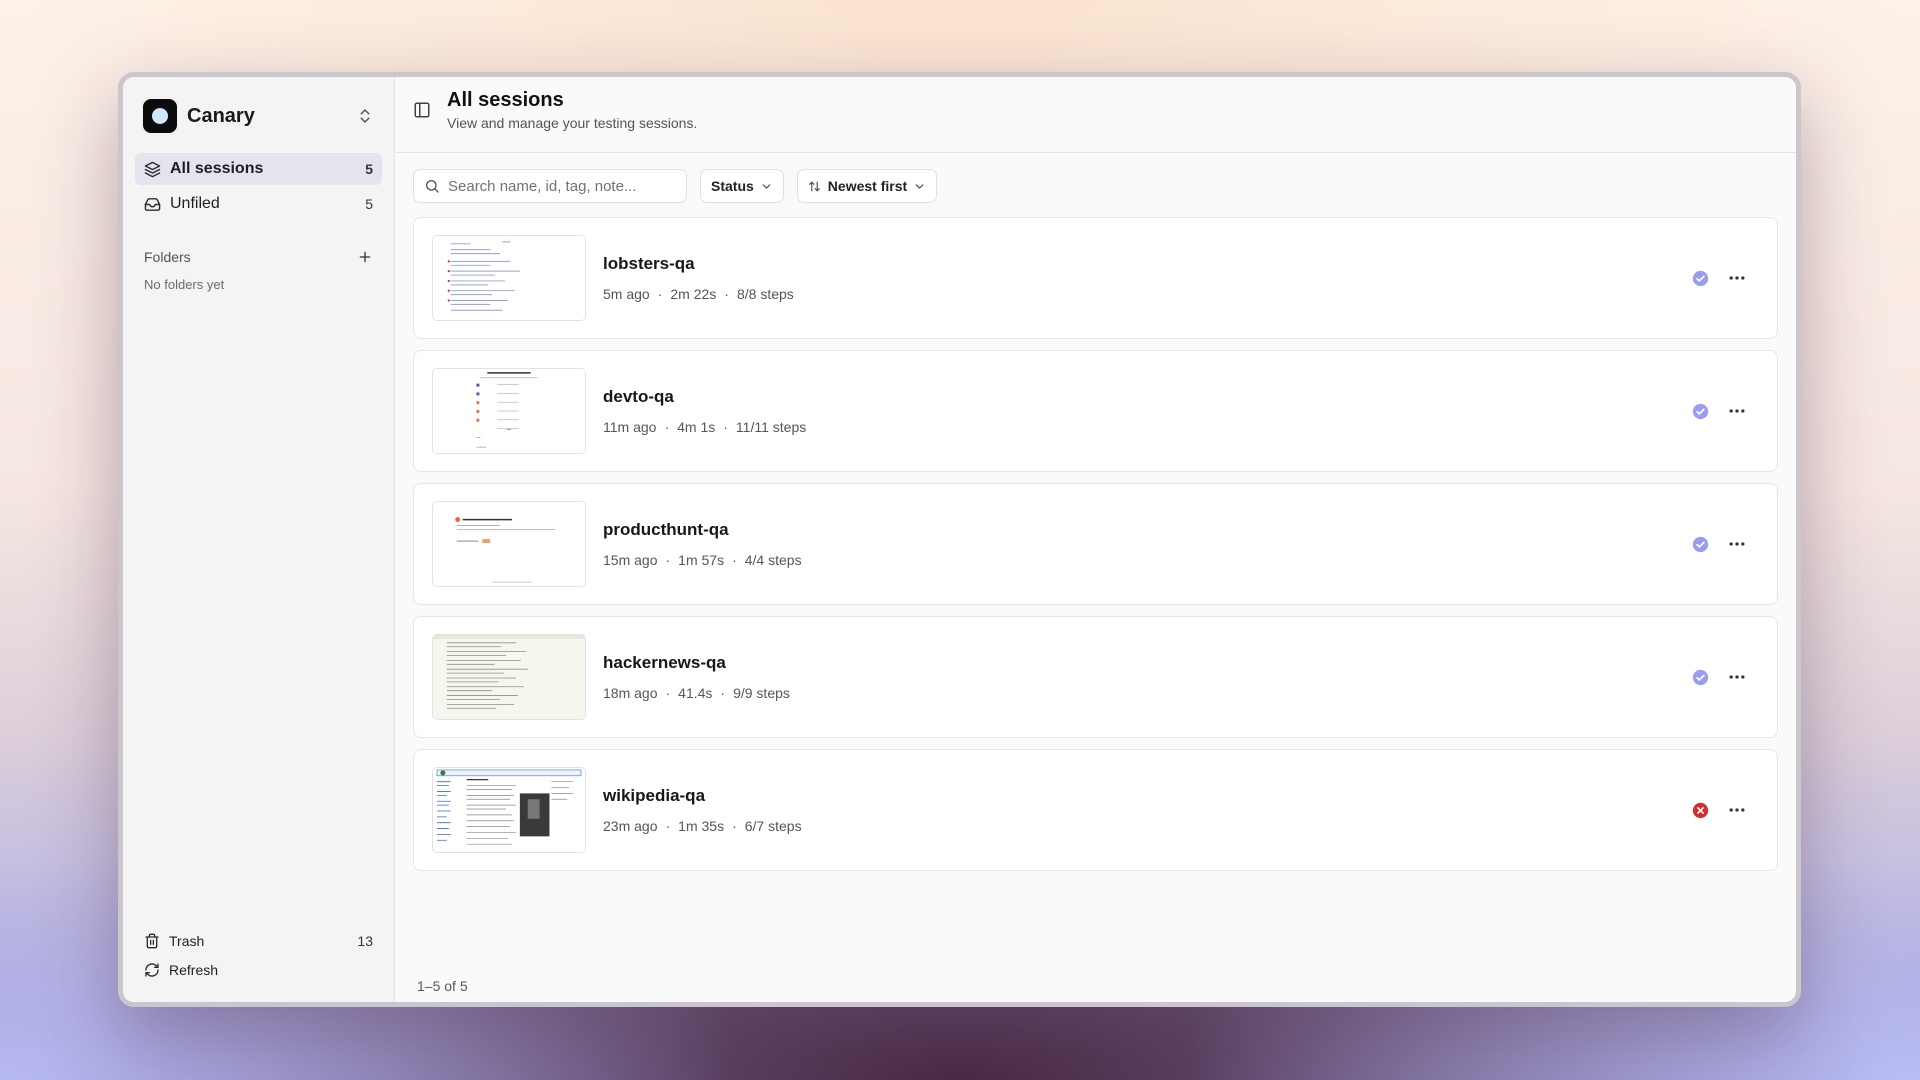 The image size is (1920, 1080). I want to click on session-age: 15m ago, so click(630, 560).